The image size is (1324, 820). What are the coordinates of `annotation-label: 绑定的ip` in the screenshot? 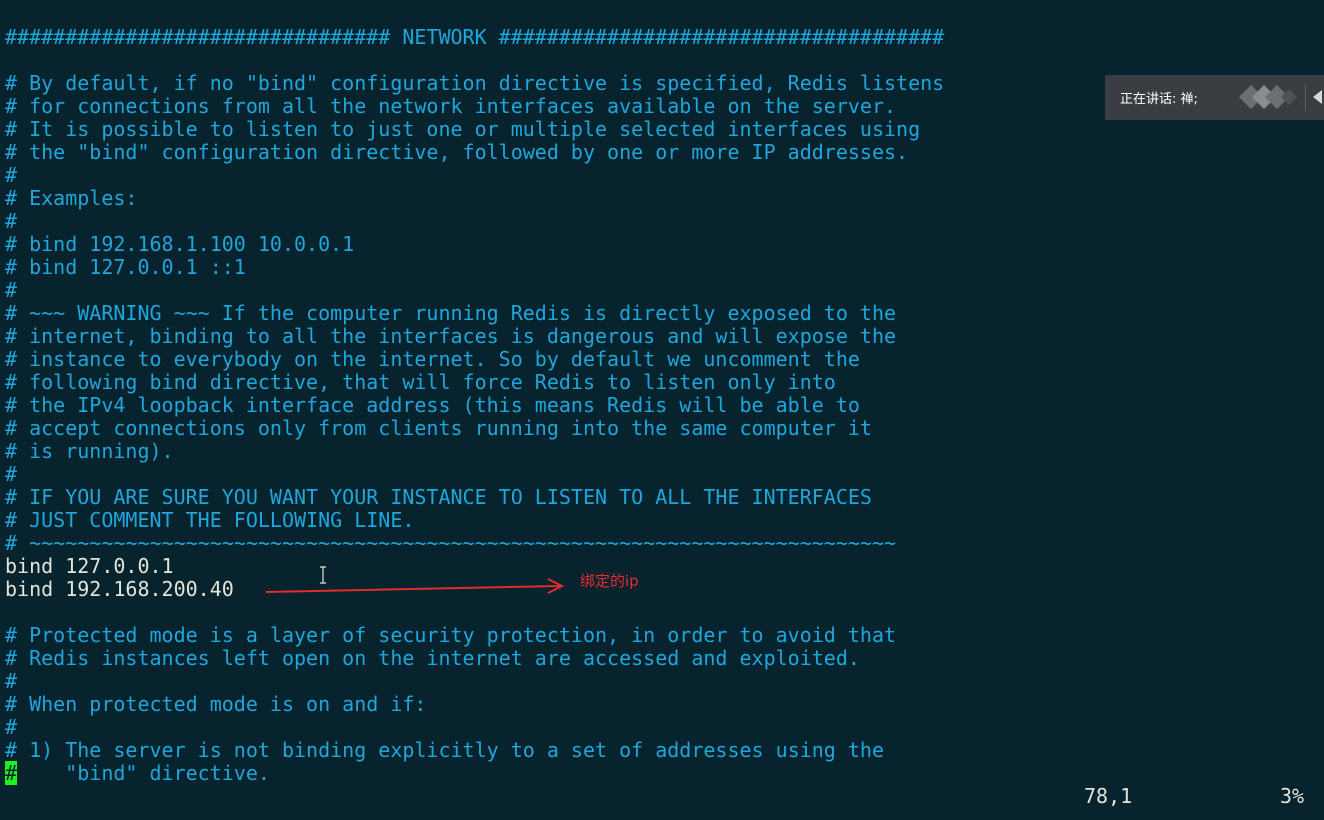 It's located at (609, 581).